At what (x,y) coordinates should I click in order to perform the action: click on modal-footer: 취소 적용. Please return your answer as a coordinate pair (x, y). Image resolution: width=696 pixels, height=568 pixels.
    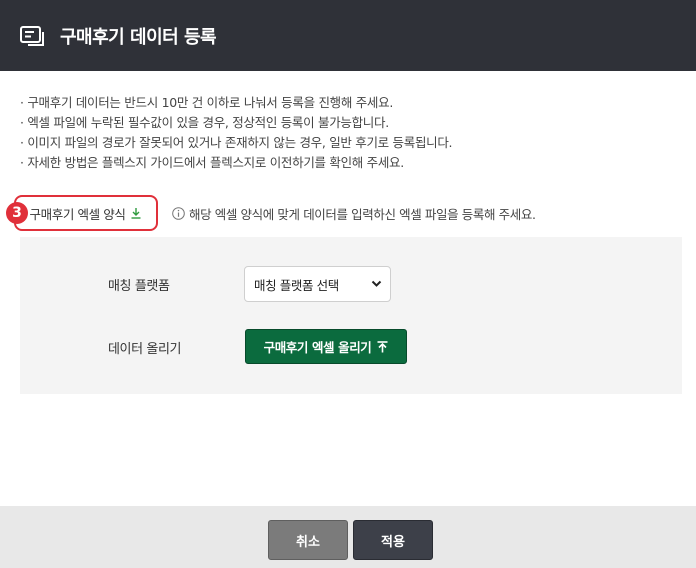
    Looking at the image, I should click on (348, 537).